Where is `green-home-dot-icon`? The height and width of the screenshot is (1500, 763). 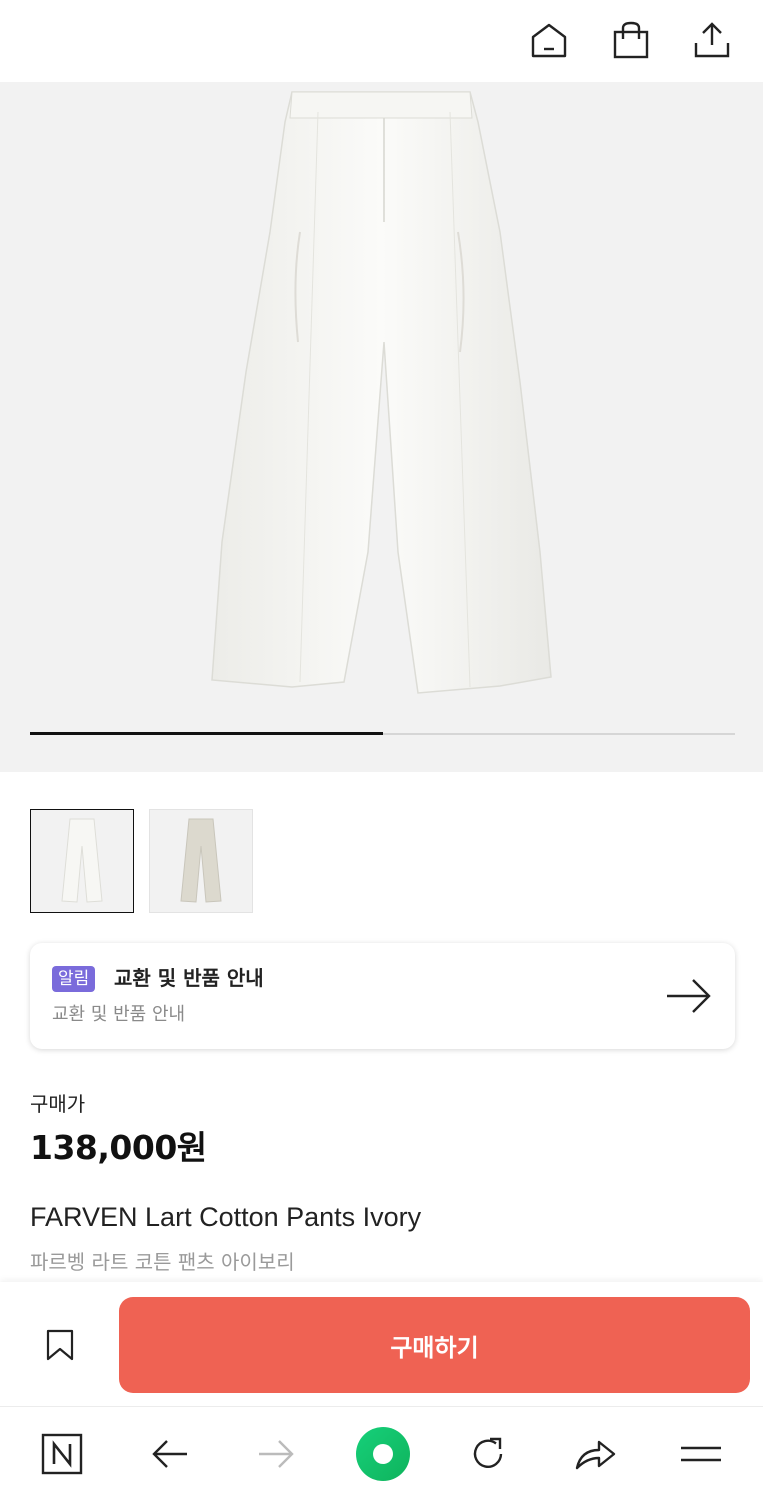
green-home-dot-icon is located at coordinates (383, 1454).